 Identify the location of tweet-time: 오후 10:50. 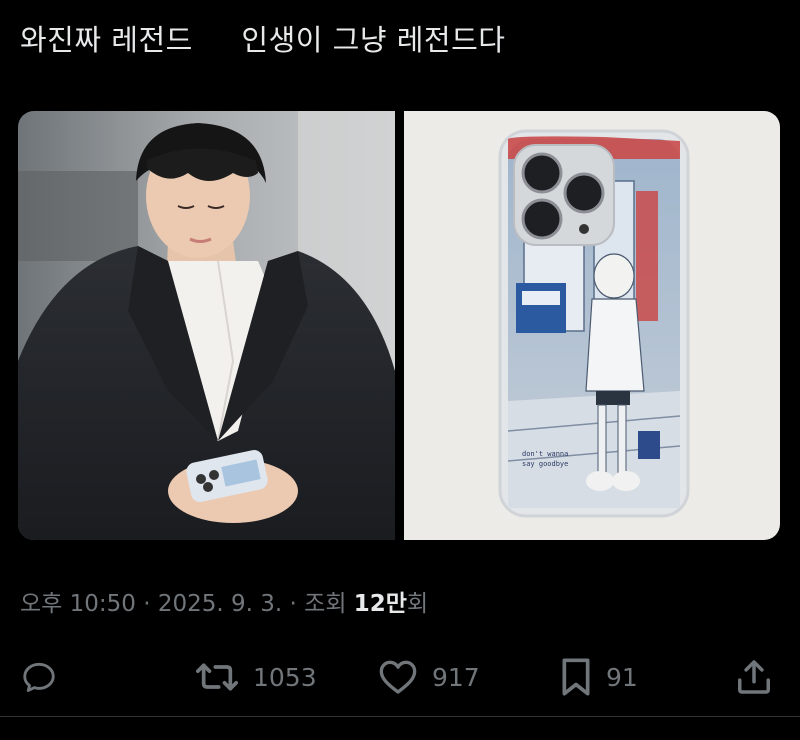
(78, 604).